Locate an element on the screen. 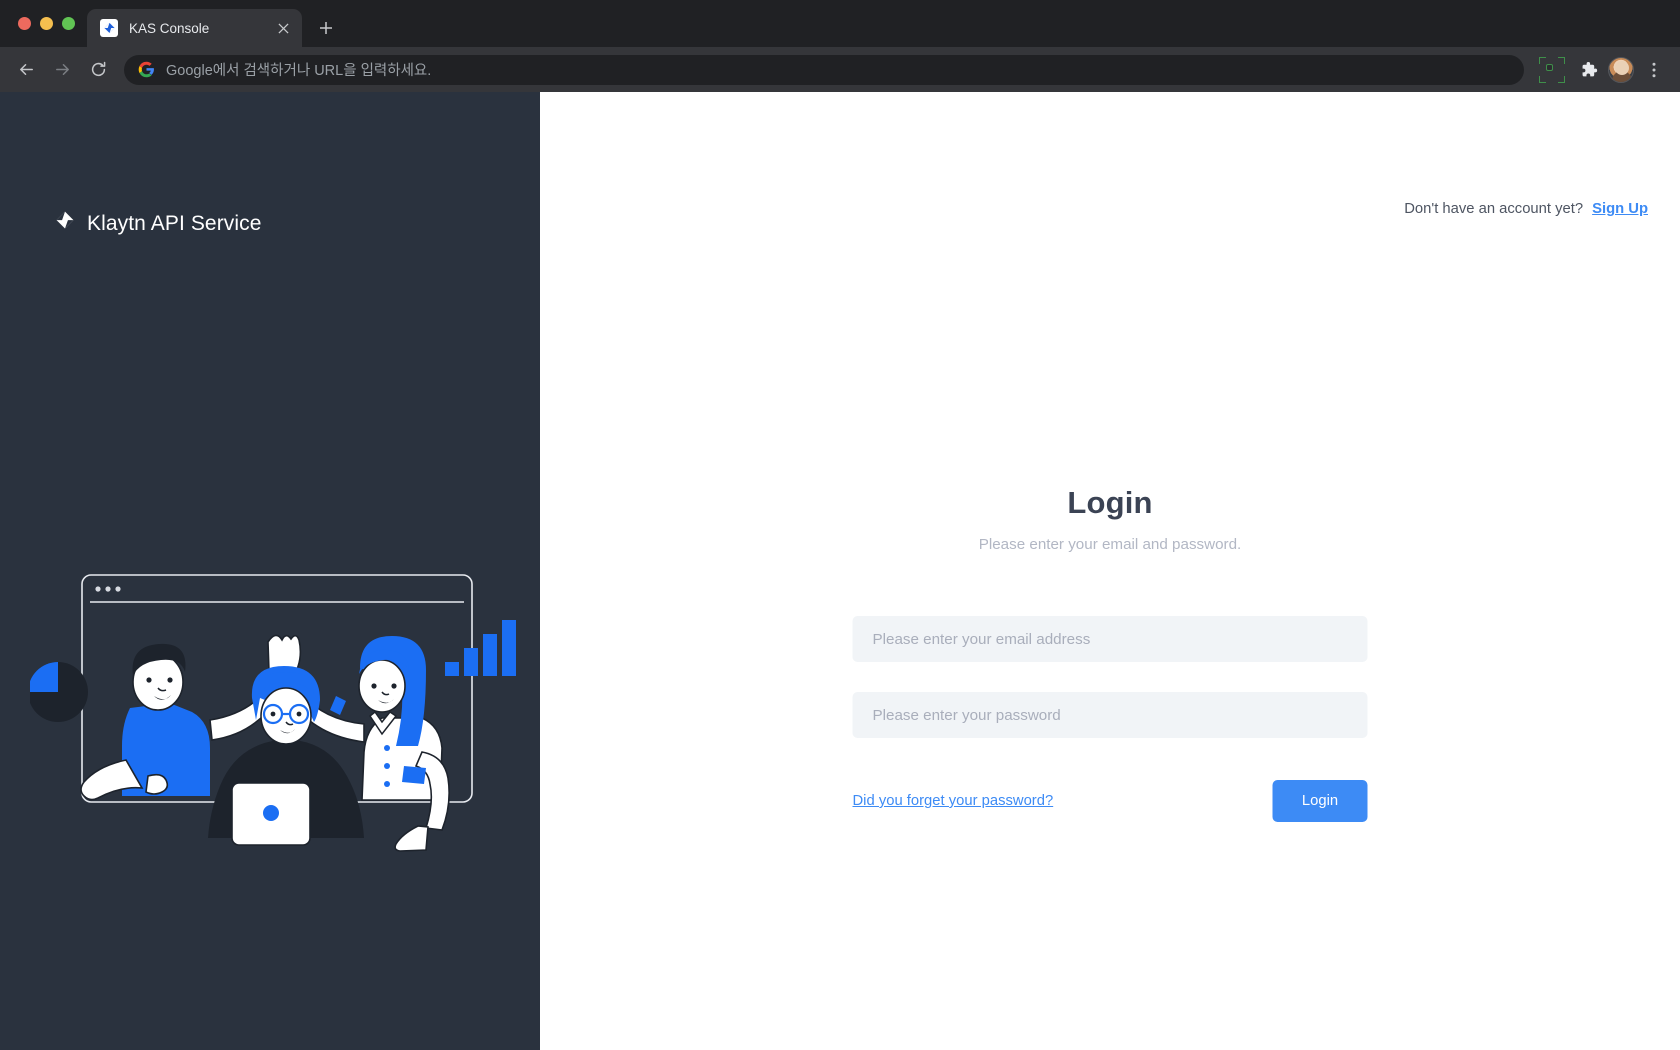 The width and height of the screenshot is (1680, 1050). tab-title: KAS Console is located at coordinates (169, 28).